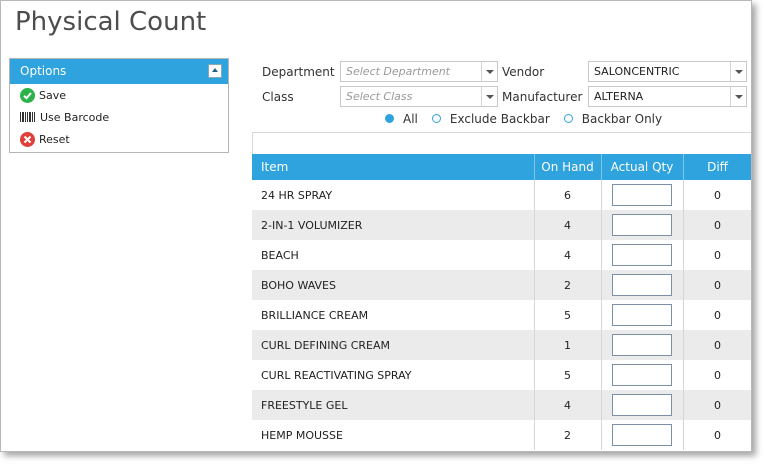 The width and height of the screenshot is (766, 466). What do you see at coordinates (393, 225) in the screenshot?
I see `item-cell: 2-IN-1 VOLUMIZER` at bounding box center [393, 225].